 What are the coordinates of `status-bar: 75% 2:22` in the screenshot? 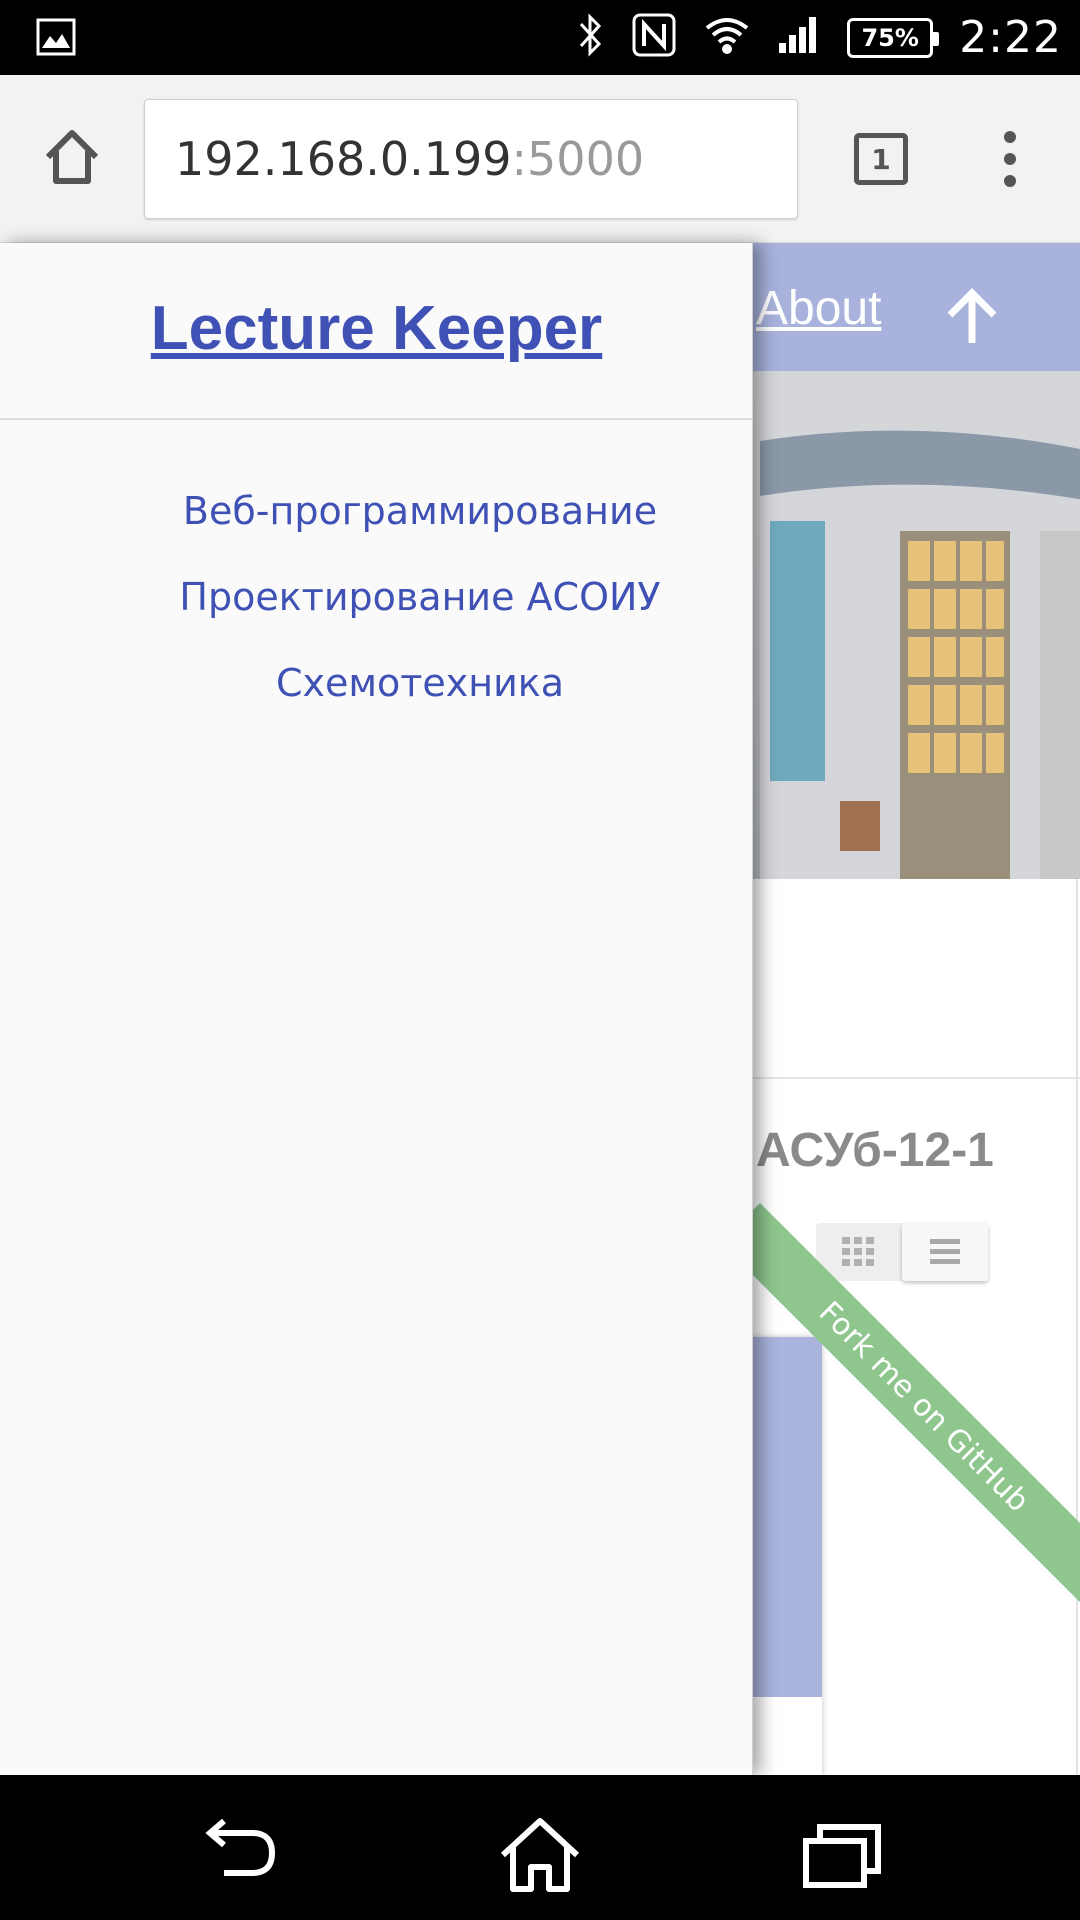 It's located at (540, 37).